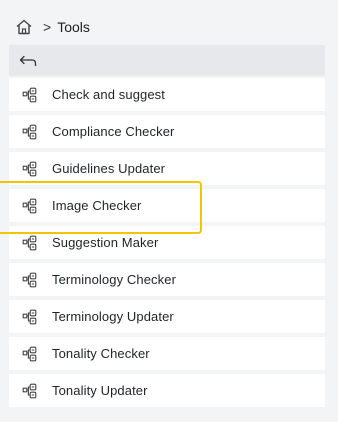 This screenshot has height=422, width=338. Describe the element at coordinates (114, 279) in the screenshot. I see `tool-item-label: Terminology Checker` at that location.